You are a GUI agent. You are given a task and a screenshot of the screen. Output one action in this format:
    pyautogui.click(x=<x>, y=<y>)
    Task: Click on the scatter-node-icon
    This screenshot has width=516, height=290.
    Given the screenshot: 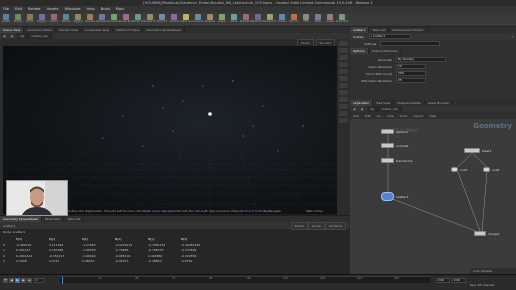 What is the action you would take?
    pyautogui.click(x=387, y=196)
    